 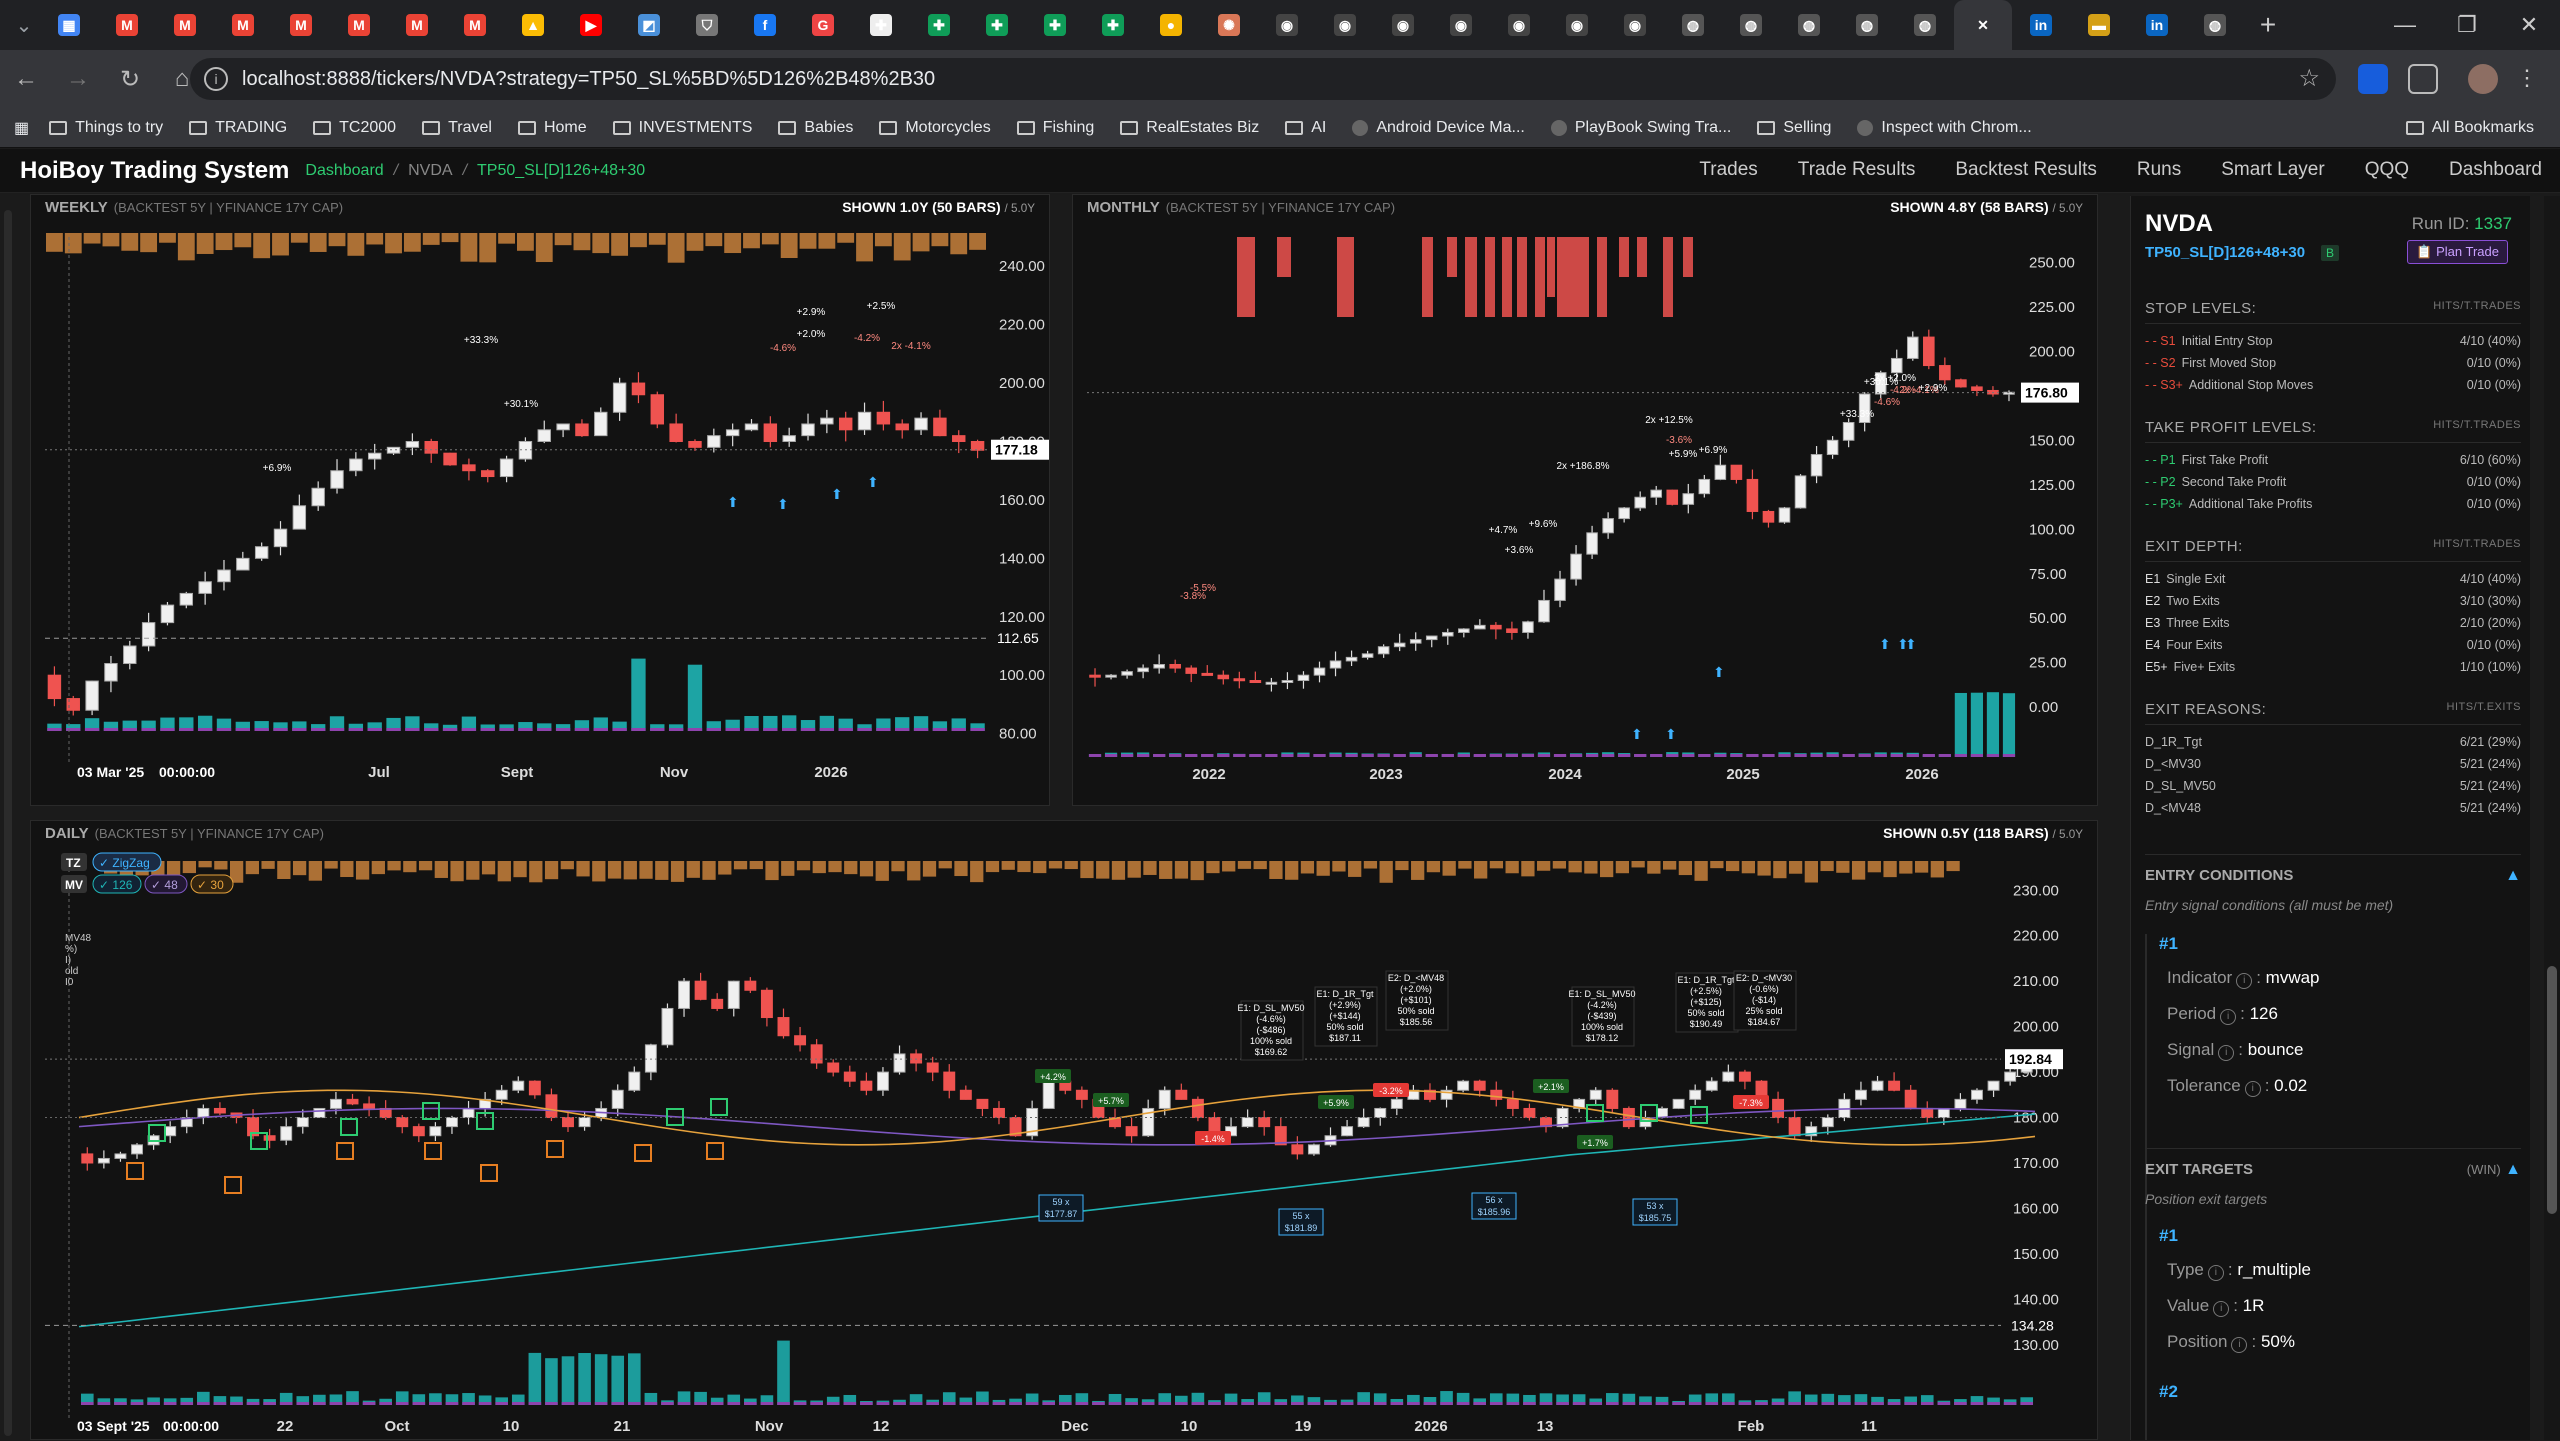 I want to click on tab-search-button: ⌄, so click(x=24, y=25).